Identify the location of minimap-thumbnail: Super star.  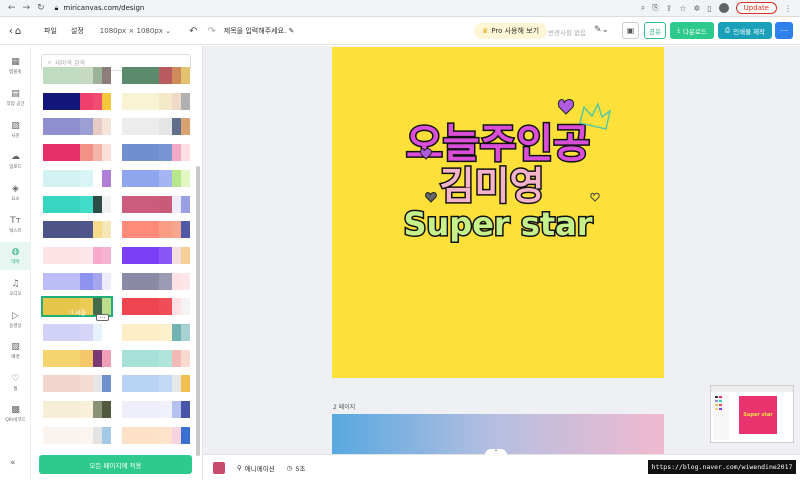
(752, 414).